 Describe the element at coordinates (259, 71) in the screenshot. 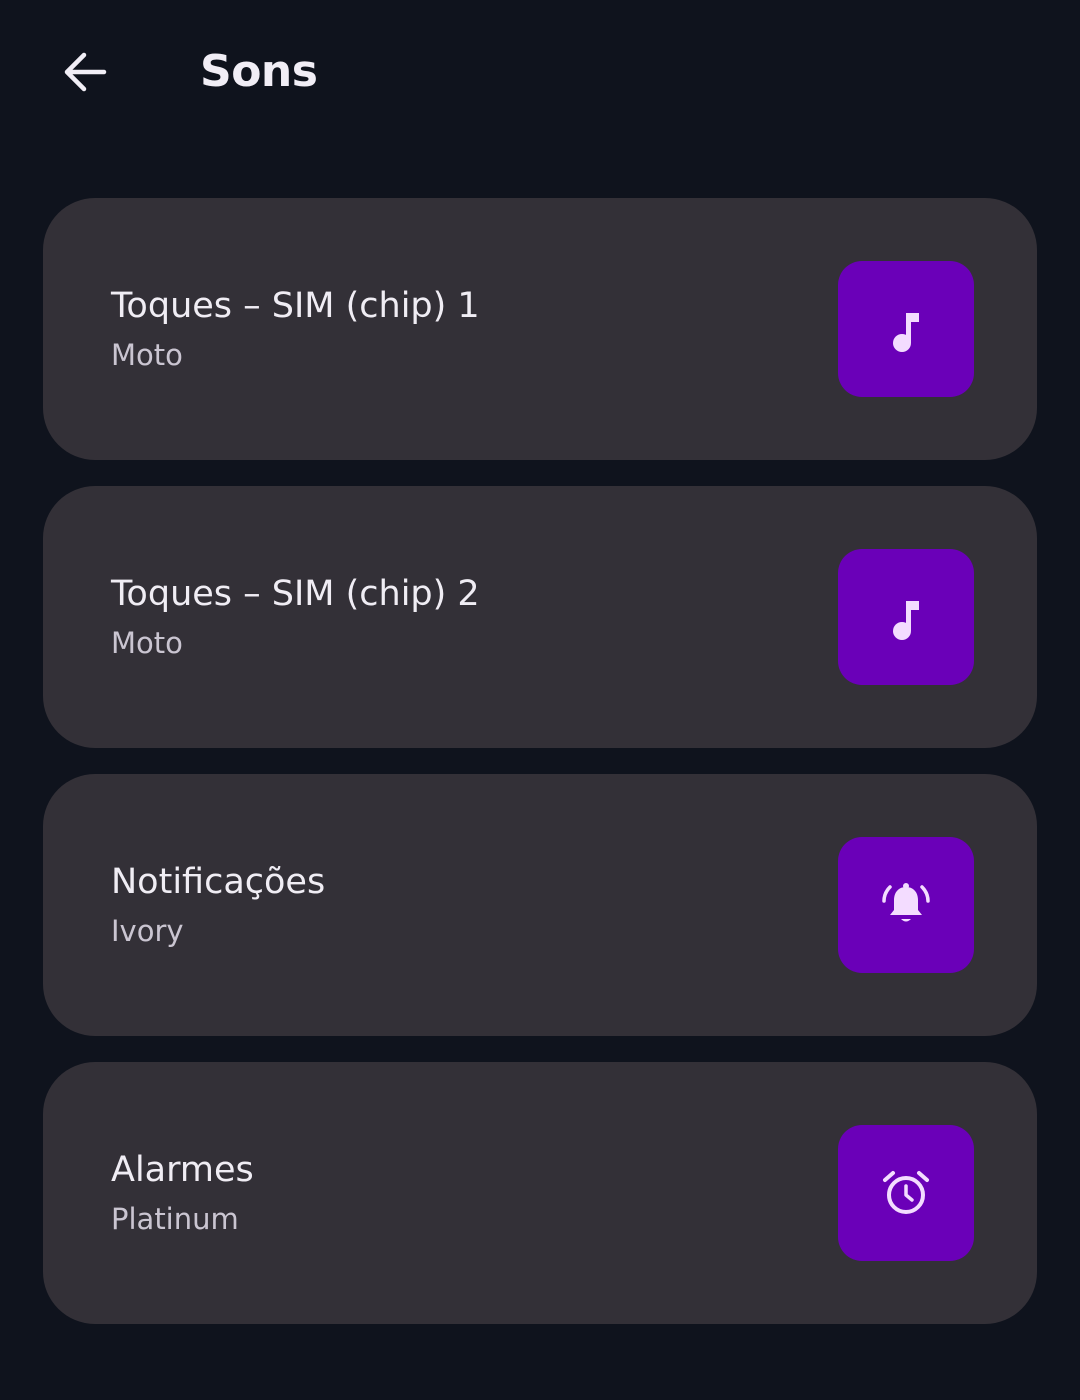

I see `page-title: Sons` at that location.